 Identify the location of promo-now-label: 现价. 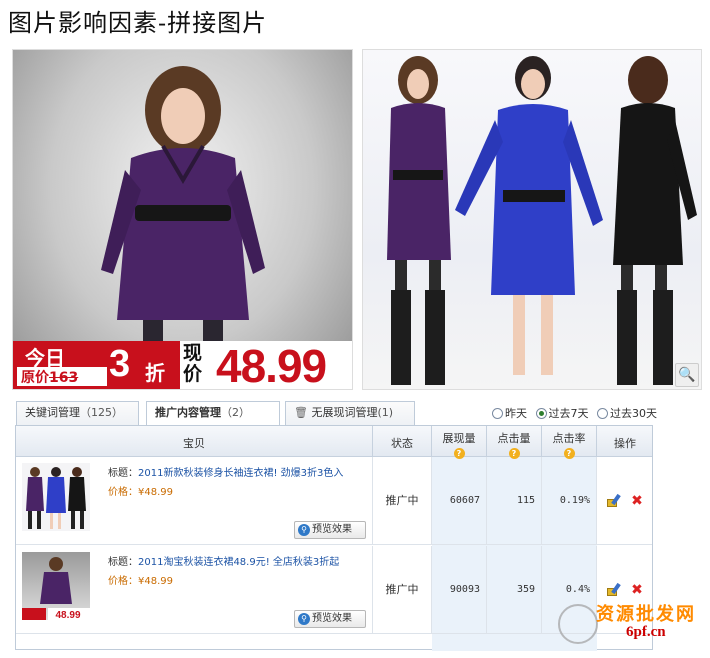
(193, 363).